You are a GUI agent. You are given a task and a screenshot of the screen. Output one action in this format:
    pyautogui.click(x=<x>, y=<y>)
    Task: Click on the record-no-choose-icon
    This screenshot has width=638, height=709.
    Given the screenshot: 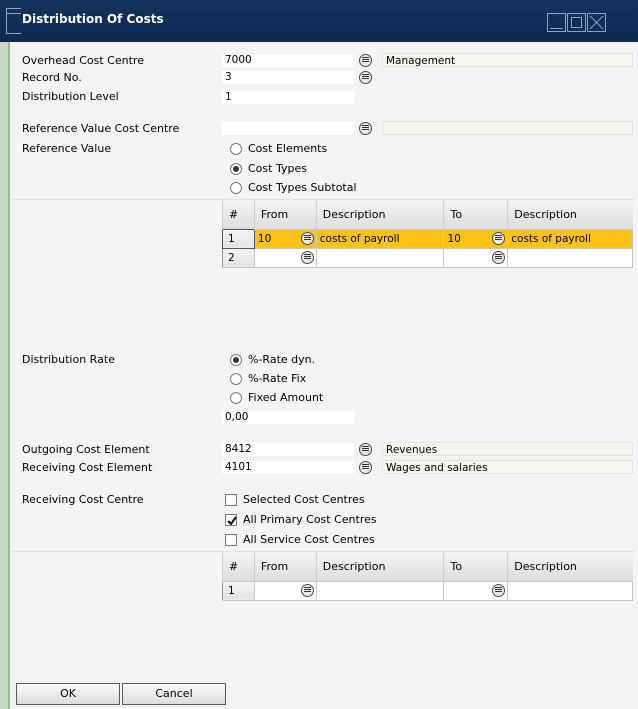 What is the action you would take?
    pyautogui.click(x=365, y=77)
    